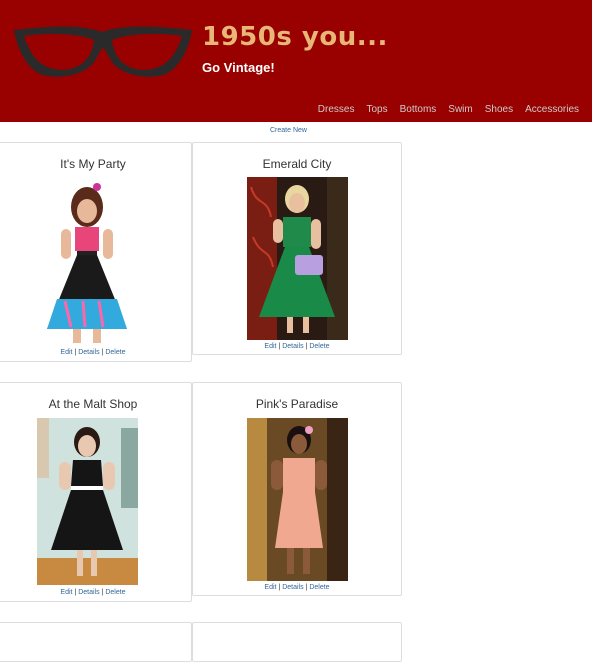 The width and height of the screenshot is (592, 662). What do you see at coordinates (93, 164) in the screenshot?
I see `product-title: It's My Party` at bounding box center [93, 164].